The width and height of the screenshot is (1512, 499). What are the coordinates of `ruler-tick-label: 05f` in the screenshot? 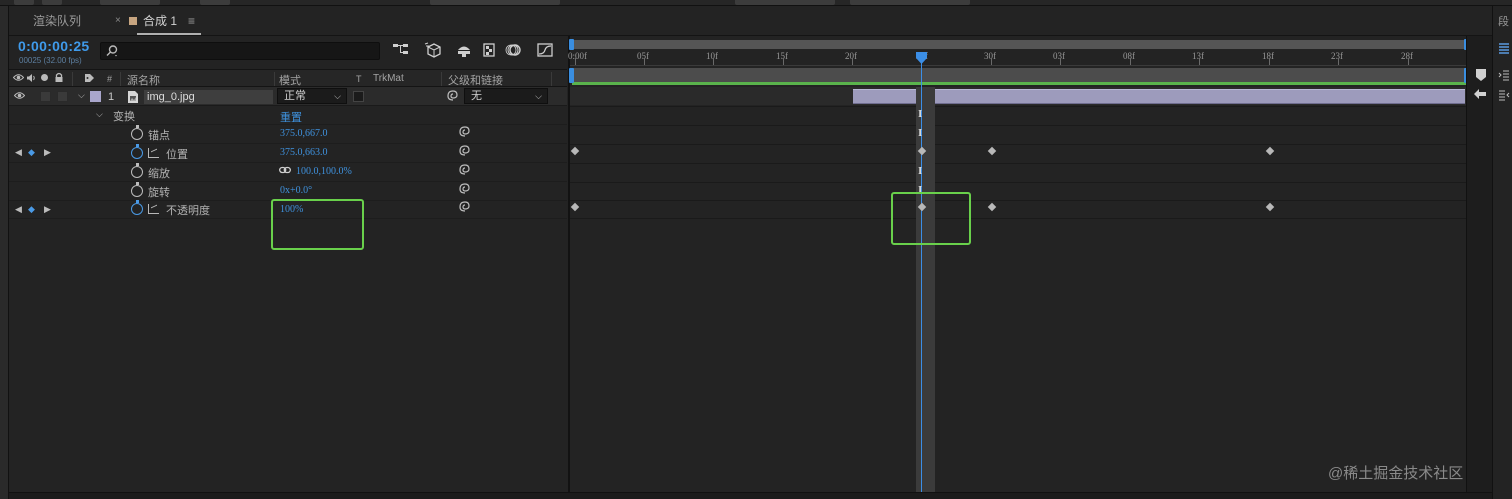 It's located at (643, 56).